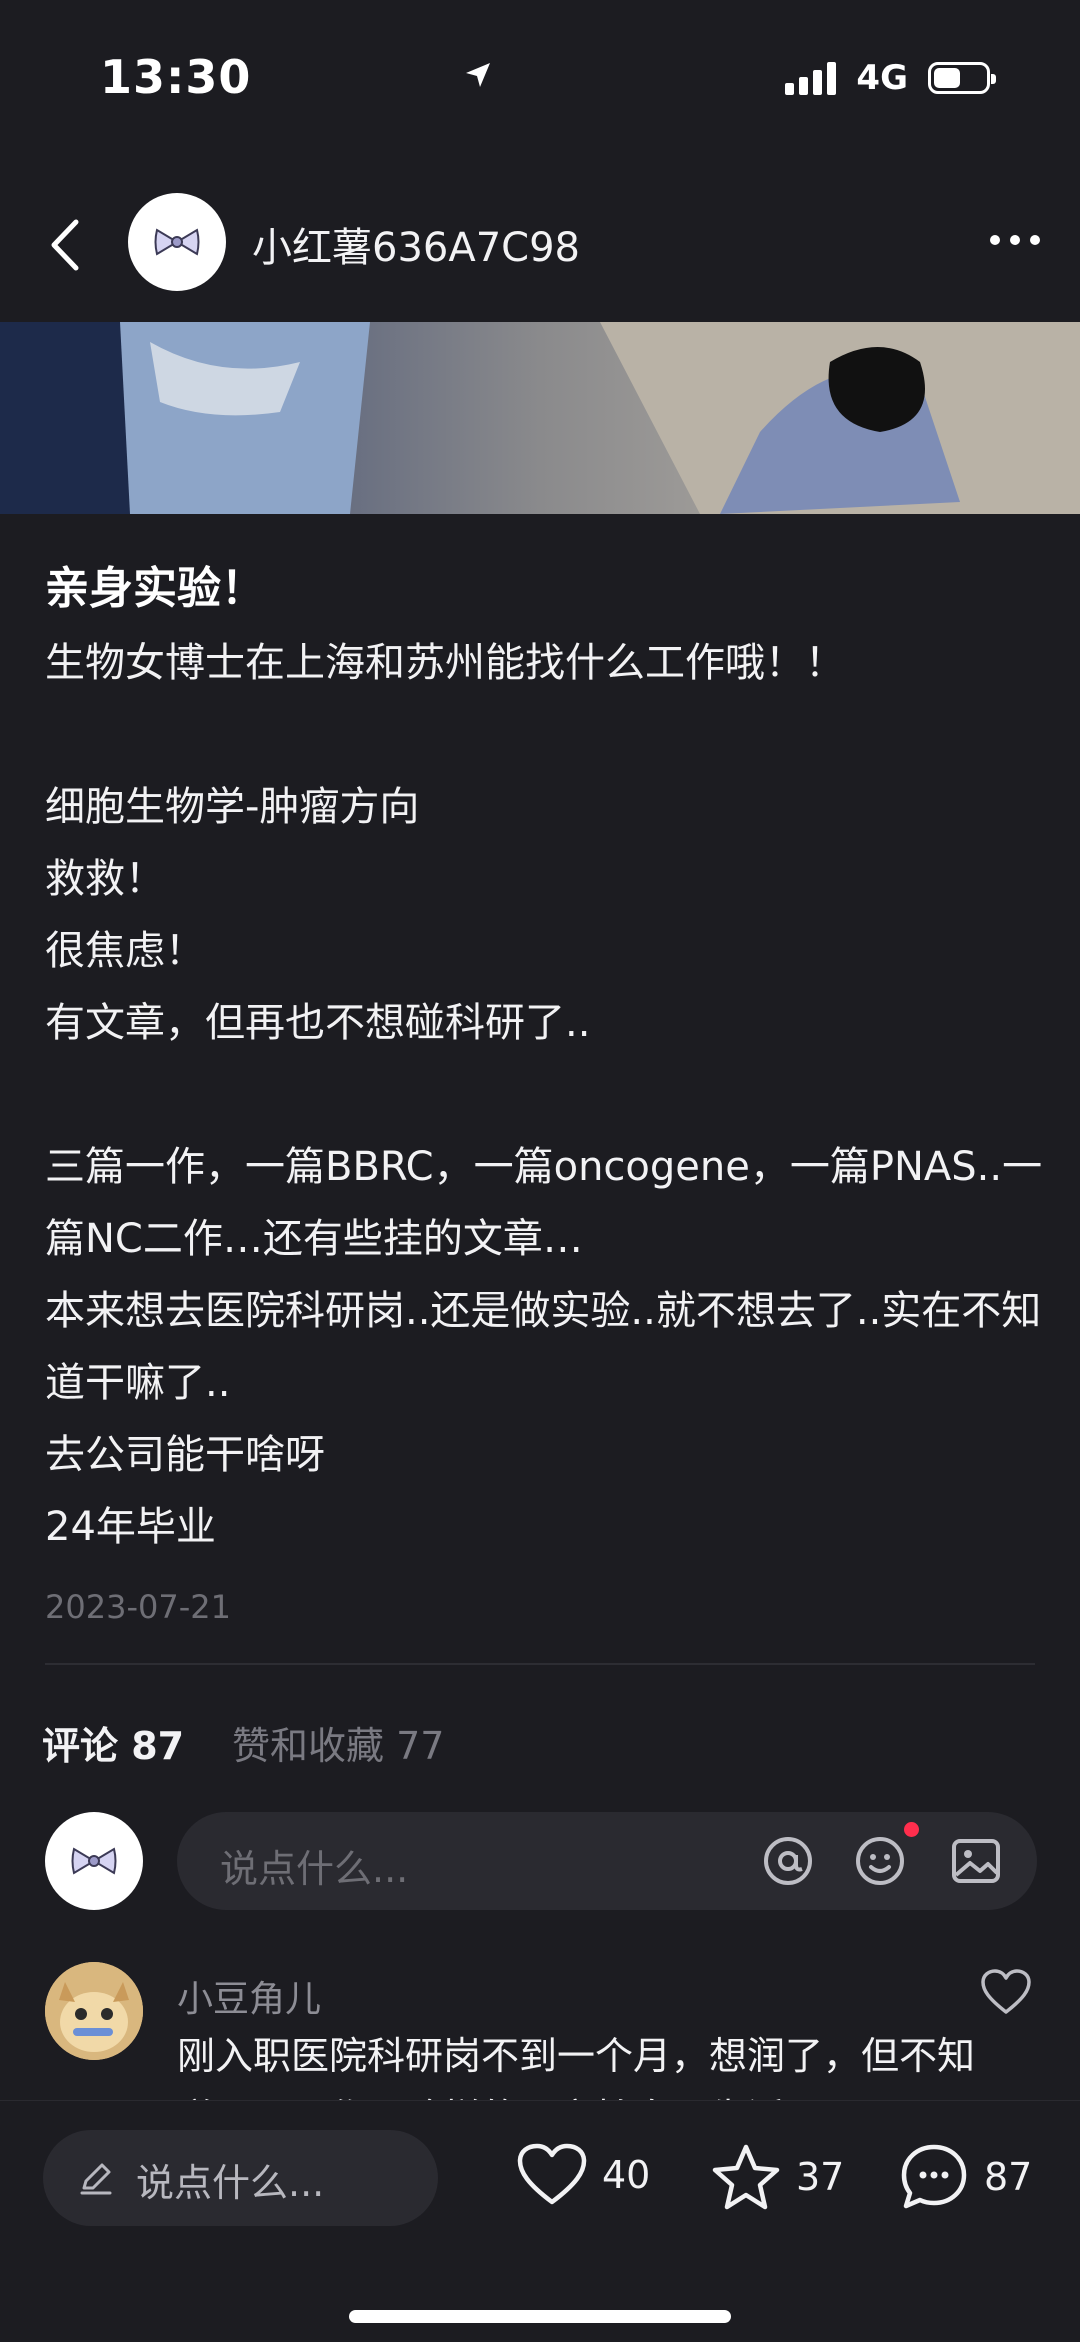 The image size is (1080, 2342). What do you see at coordinates (811, 78) in the screenshot?
I see `signal-icon` at bounding box center [811, 78].